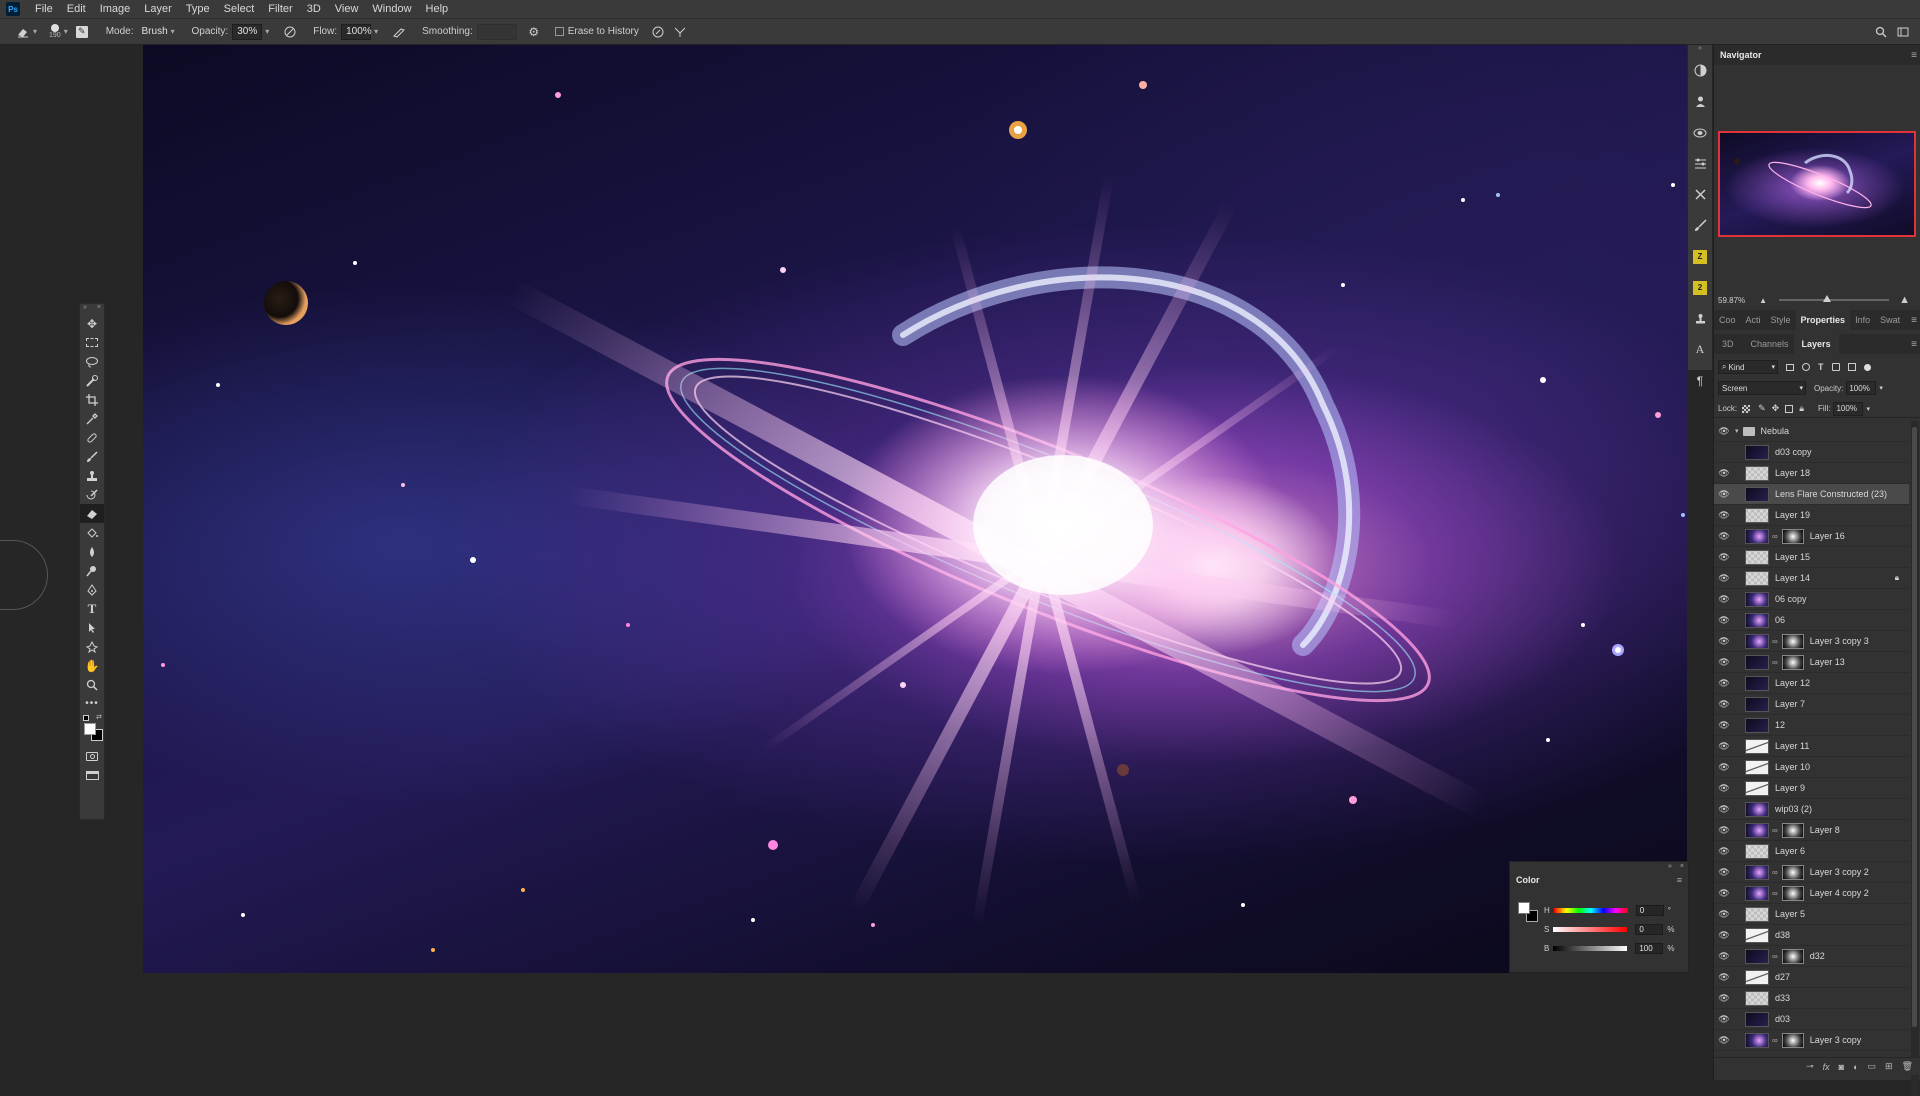 This screenshot has height=1096, width=1920. I want to click on layers-scrollbar-thumb, so click(1914, 727).